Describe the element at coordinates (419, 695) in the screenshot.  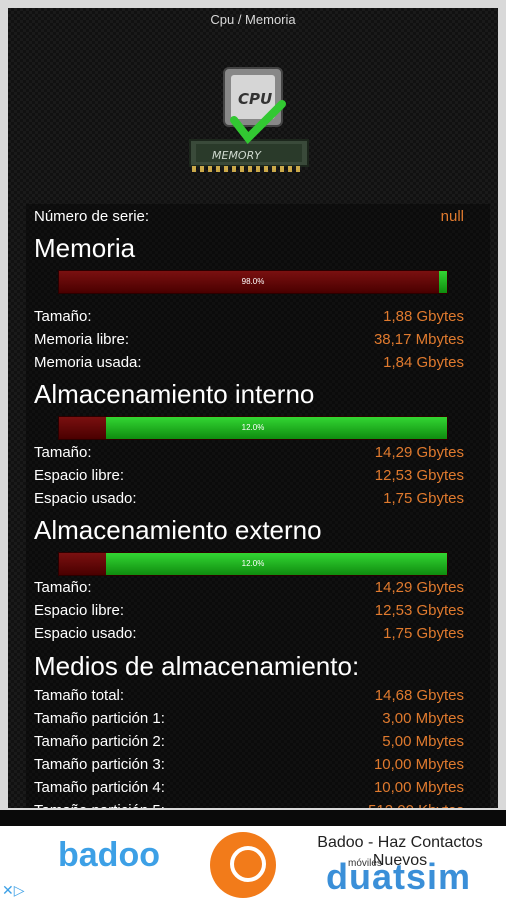
I see `media-total-value: 14,68 Gbytes` at that location.